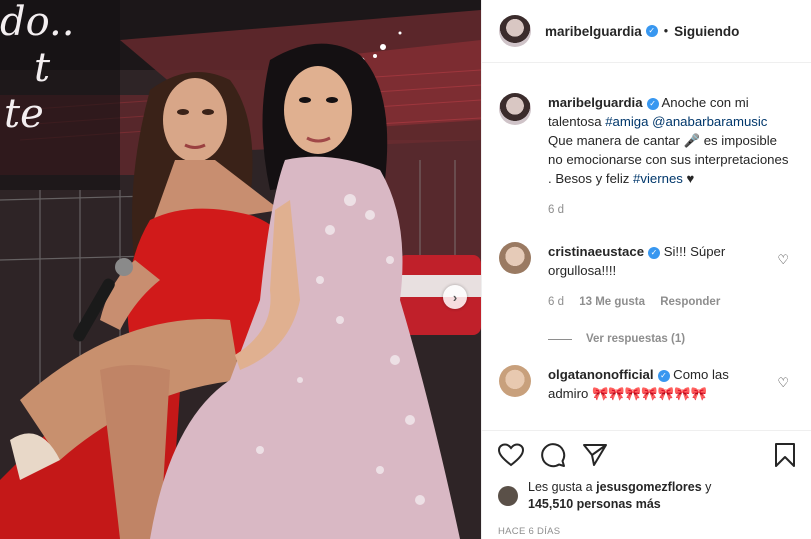  I want to click on action-icons, so click(646, 456).